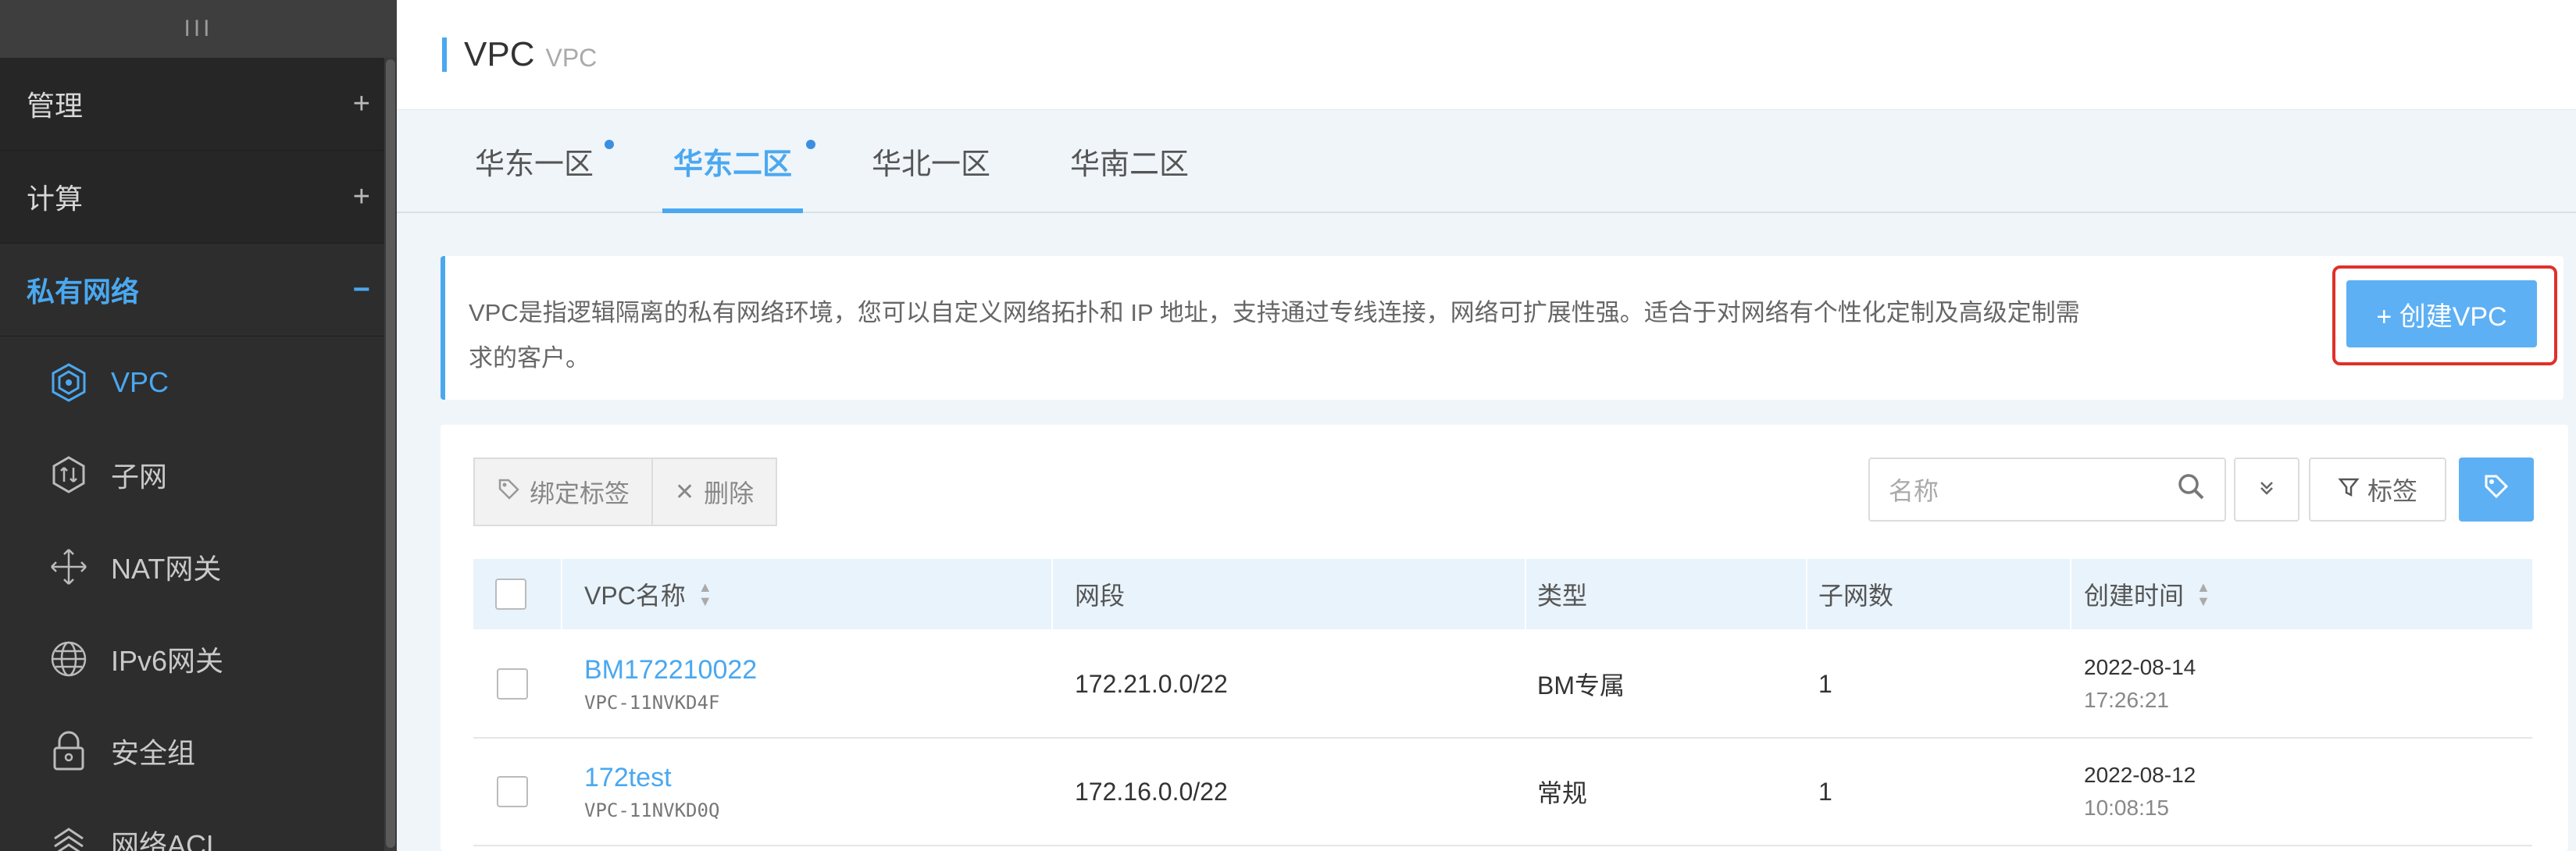 The height and width of the screenshot is (851, 2576). Describe the element at coordinates (140, 382) in the screenshot. I see `sidebar-item-label: VPC` at that location.